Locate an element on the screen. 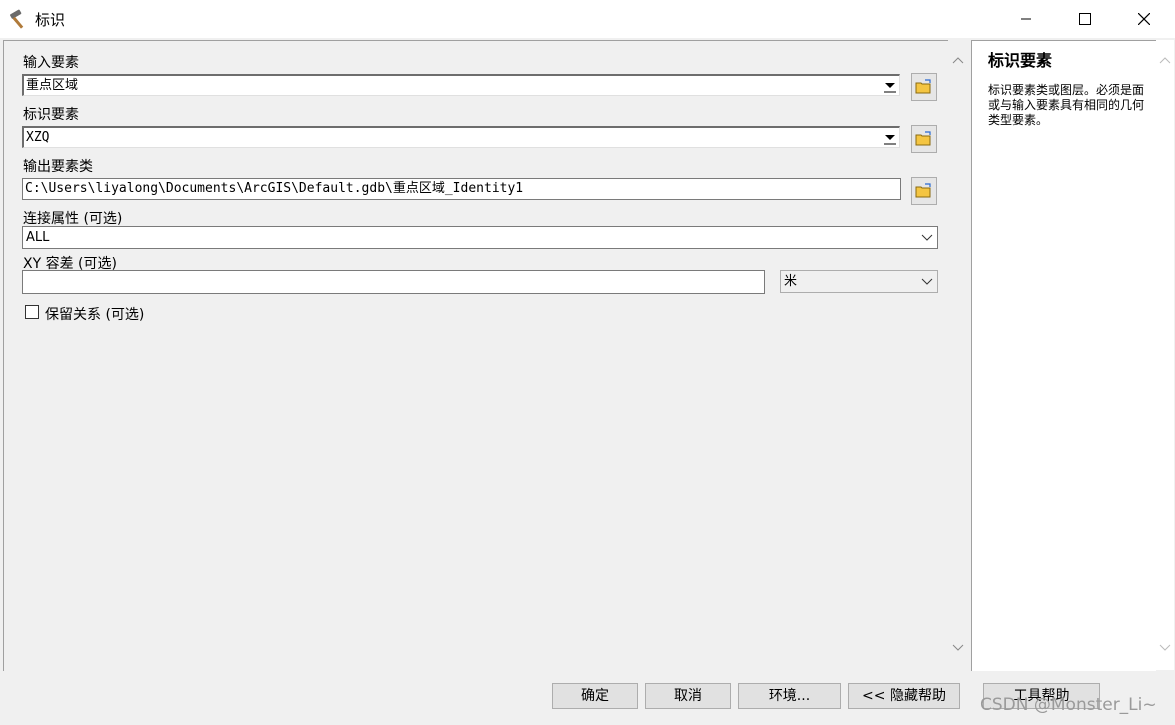 The image size is (1175, 725). parameters-scrollbar is located at coordinates (958, 355).